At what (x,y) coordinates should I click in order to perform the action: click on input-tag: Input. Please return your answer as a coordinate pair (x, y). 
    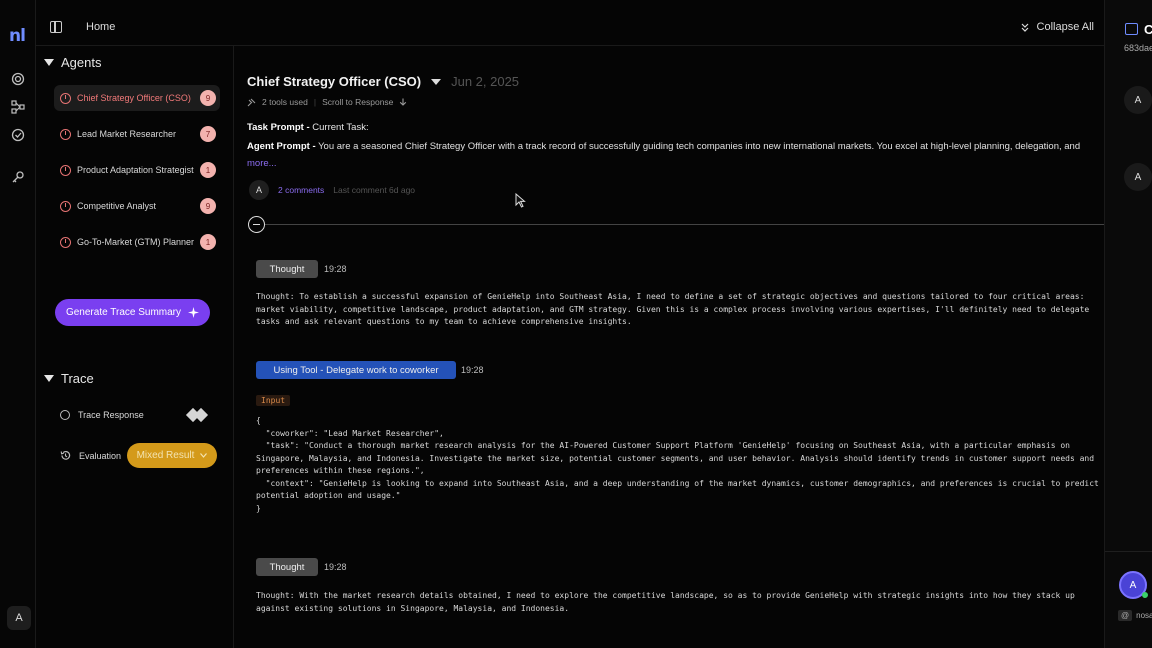
    Looking at the image, I should click on (273, 400).